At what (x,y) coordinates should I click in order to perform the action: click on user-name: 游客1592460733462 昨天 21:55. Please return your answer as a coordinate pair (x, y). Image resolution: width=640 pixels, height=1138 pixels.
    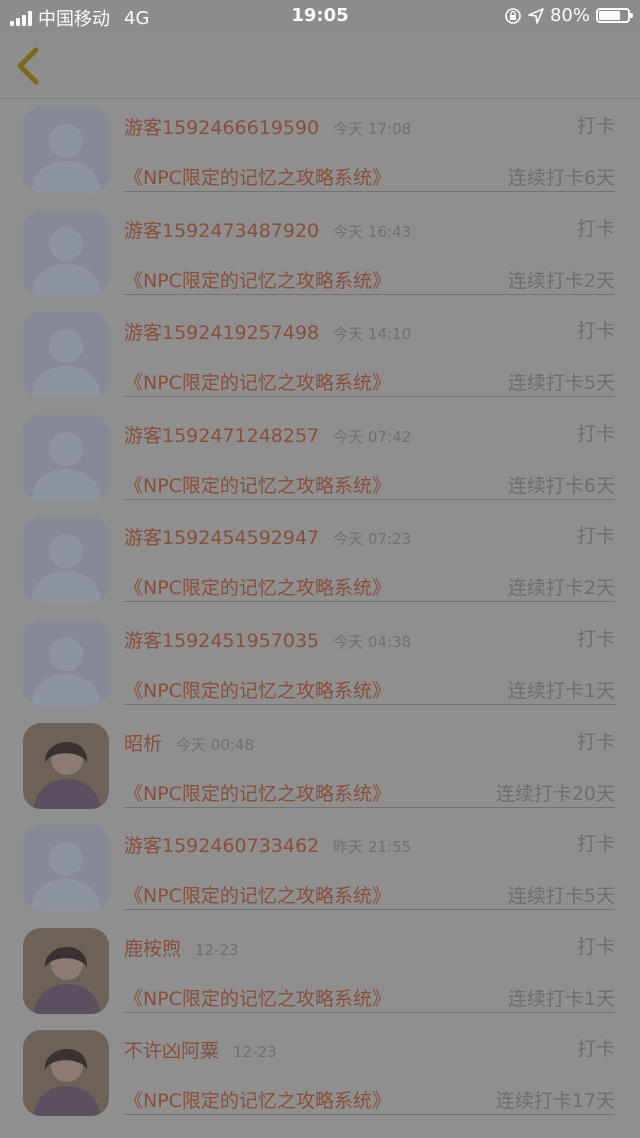
    Looking at the image, I should click on (267, 844).